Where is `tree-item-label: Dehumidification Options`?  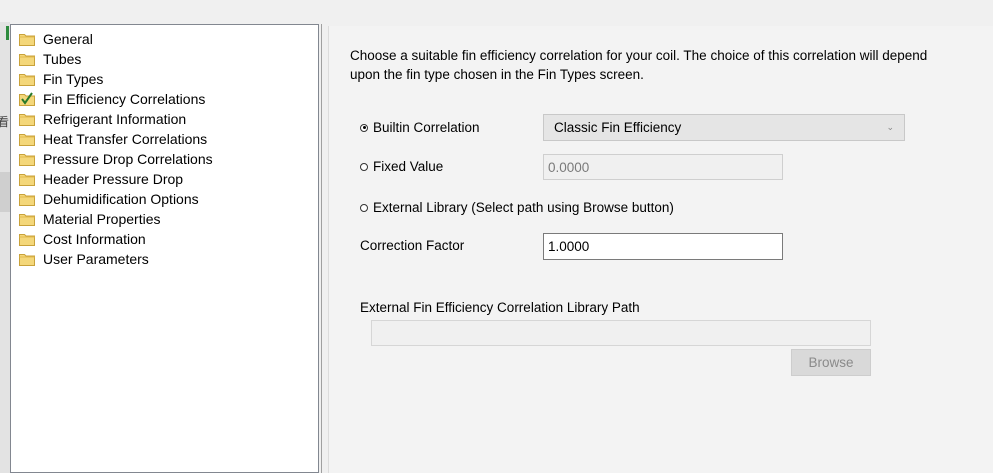 tree-item-label: Dehumidification Options is located at coordinates (121, 199).